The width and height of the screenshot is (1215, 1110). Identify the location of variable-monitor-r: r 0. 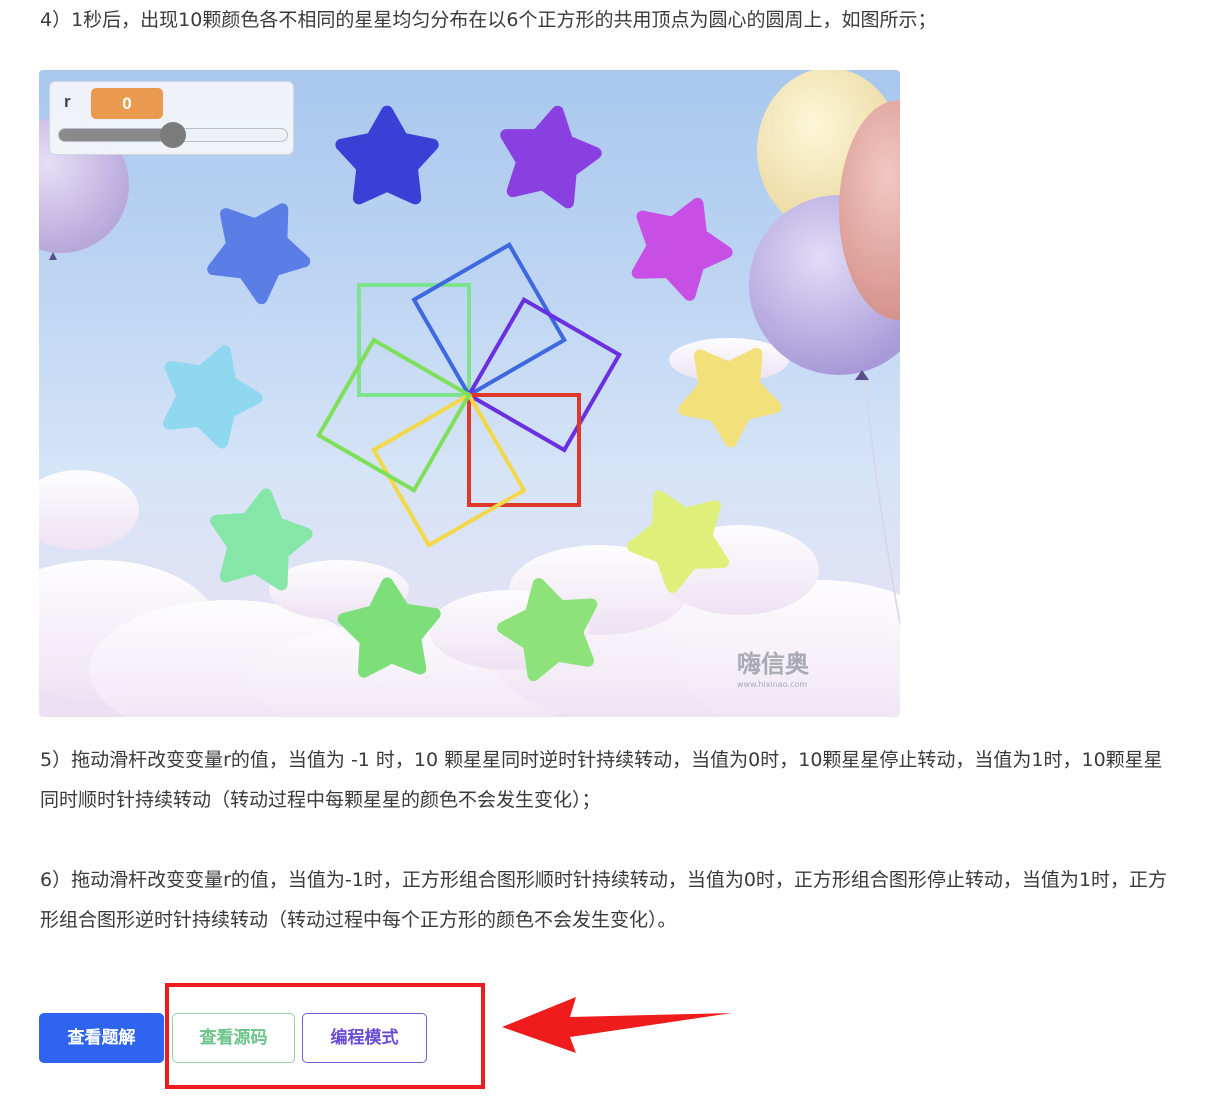
(171, 118).